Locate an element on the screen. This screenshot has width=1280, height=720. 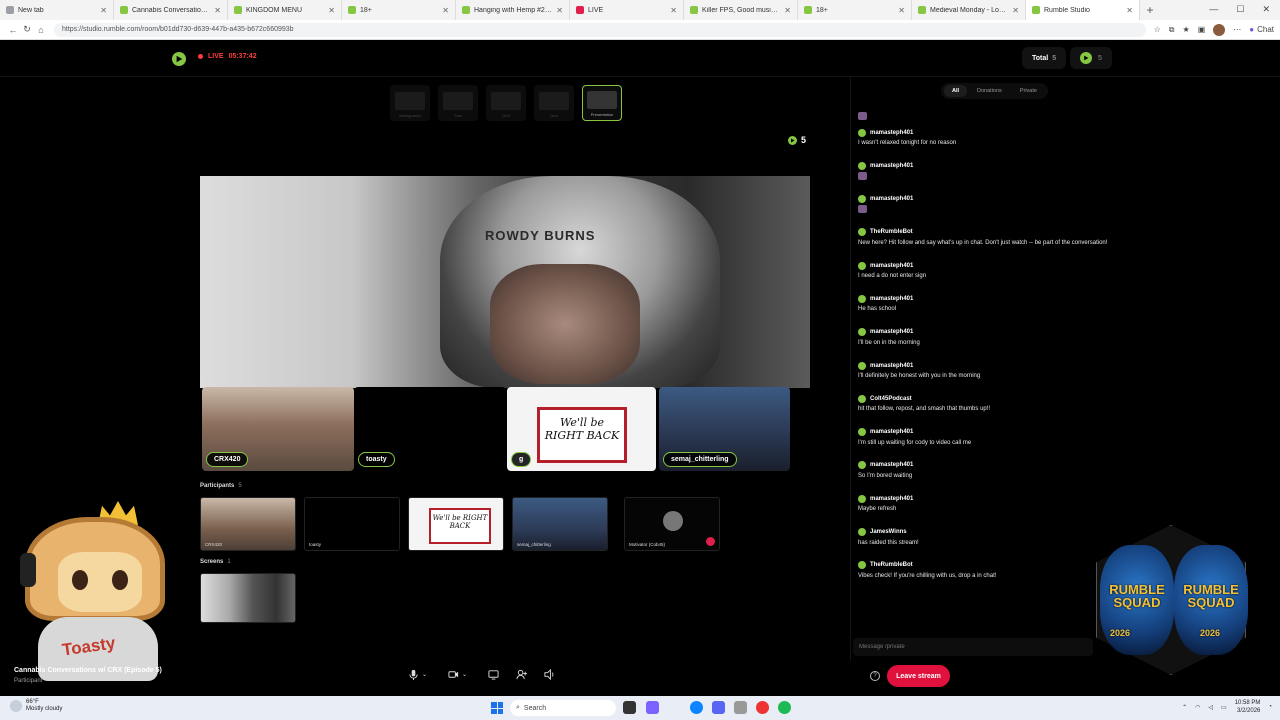
discord-icon is located at coordinates (718, 707).